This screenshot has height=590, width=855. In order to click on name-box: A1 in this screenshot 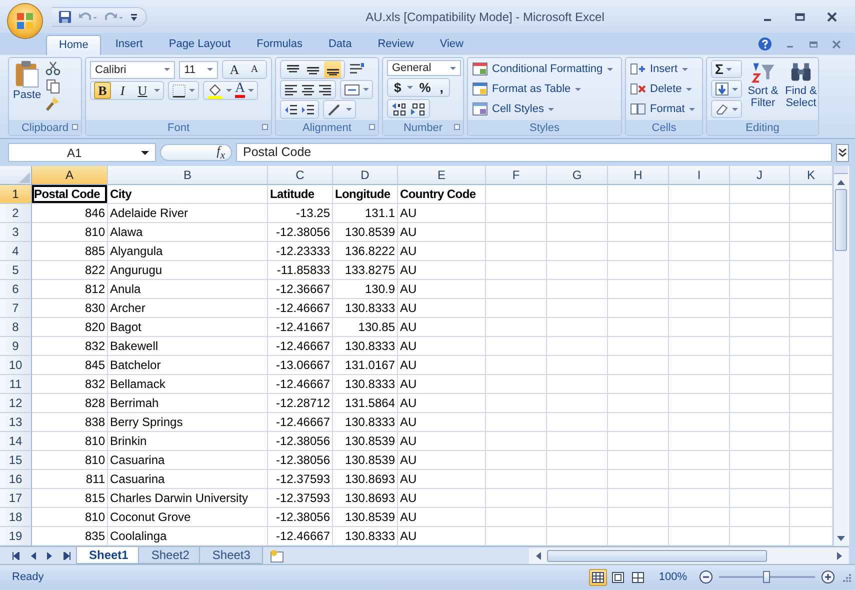, I will do `click(82, 152)`.